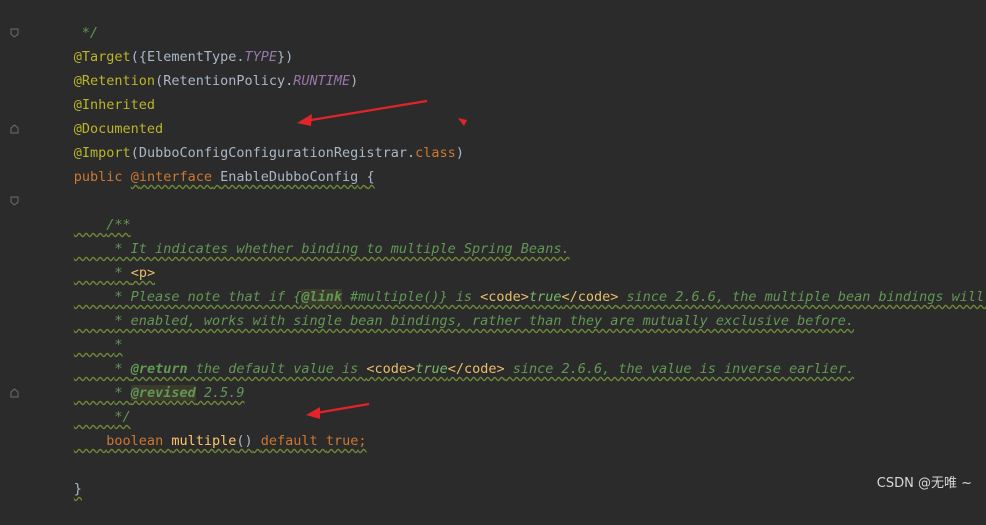  What do you see at coordinates (462, 122) in the screenshot?
I see `red-mark-icon` at bounding box center [462, 122].